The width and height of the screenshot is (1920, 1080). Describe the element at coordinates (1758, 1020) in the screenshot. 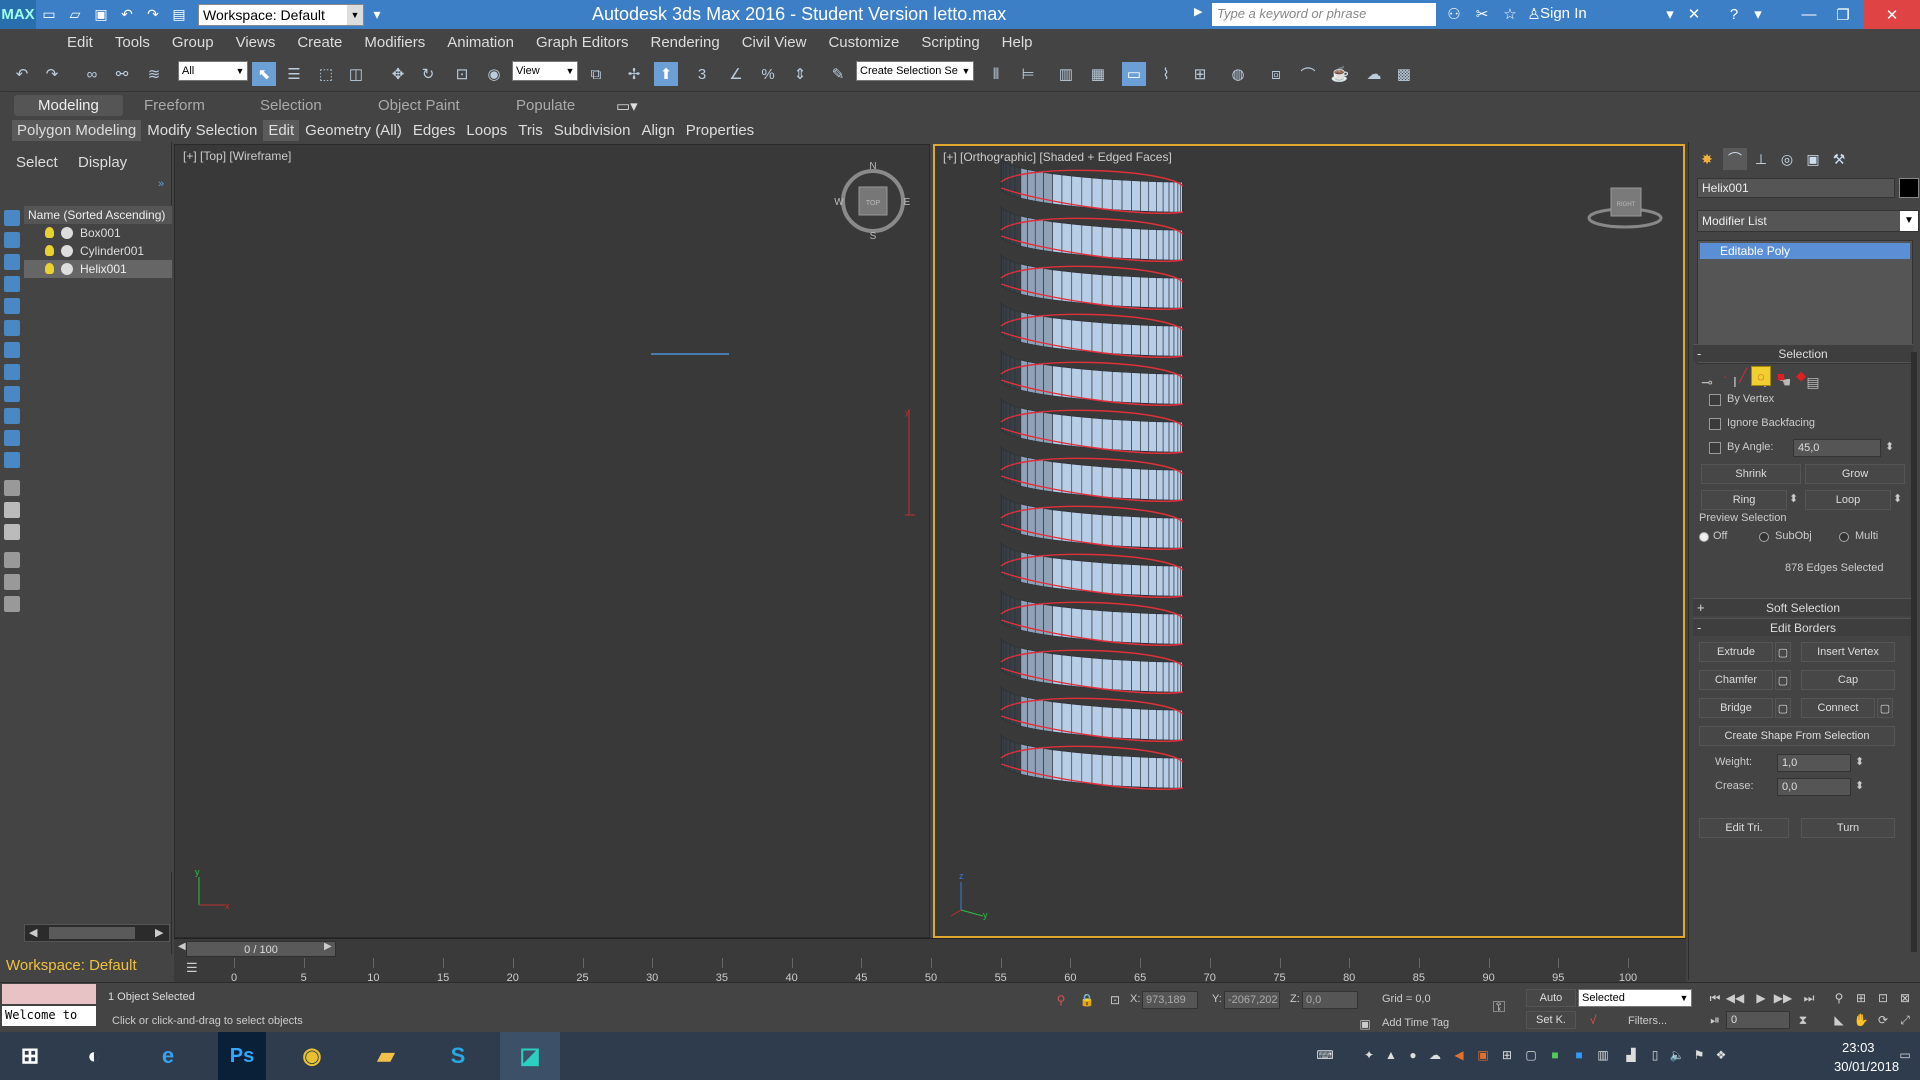

I see `current-frame-field: 0` at that location.